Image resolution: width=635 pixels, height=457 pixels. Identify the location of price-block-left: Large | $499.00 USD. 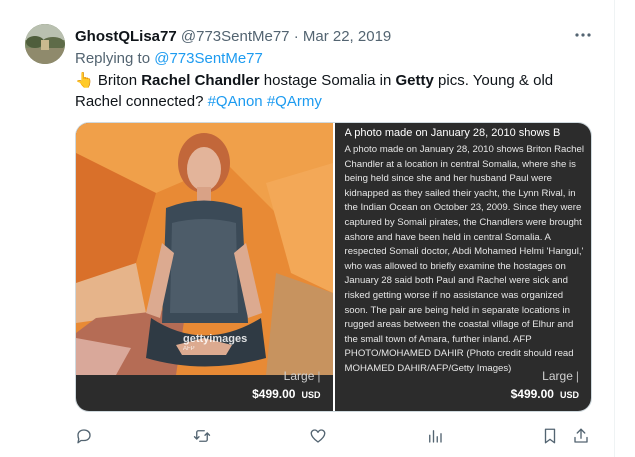
(286, 385).